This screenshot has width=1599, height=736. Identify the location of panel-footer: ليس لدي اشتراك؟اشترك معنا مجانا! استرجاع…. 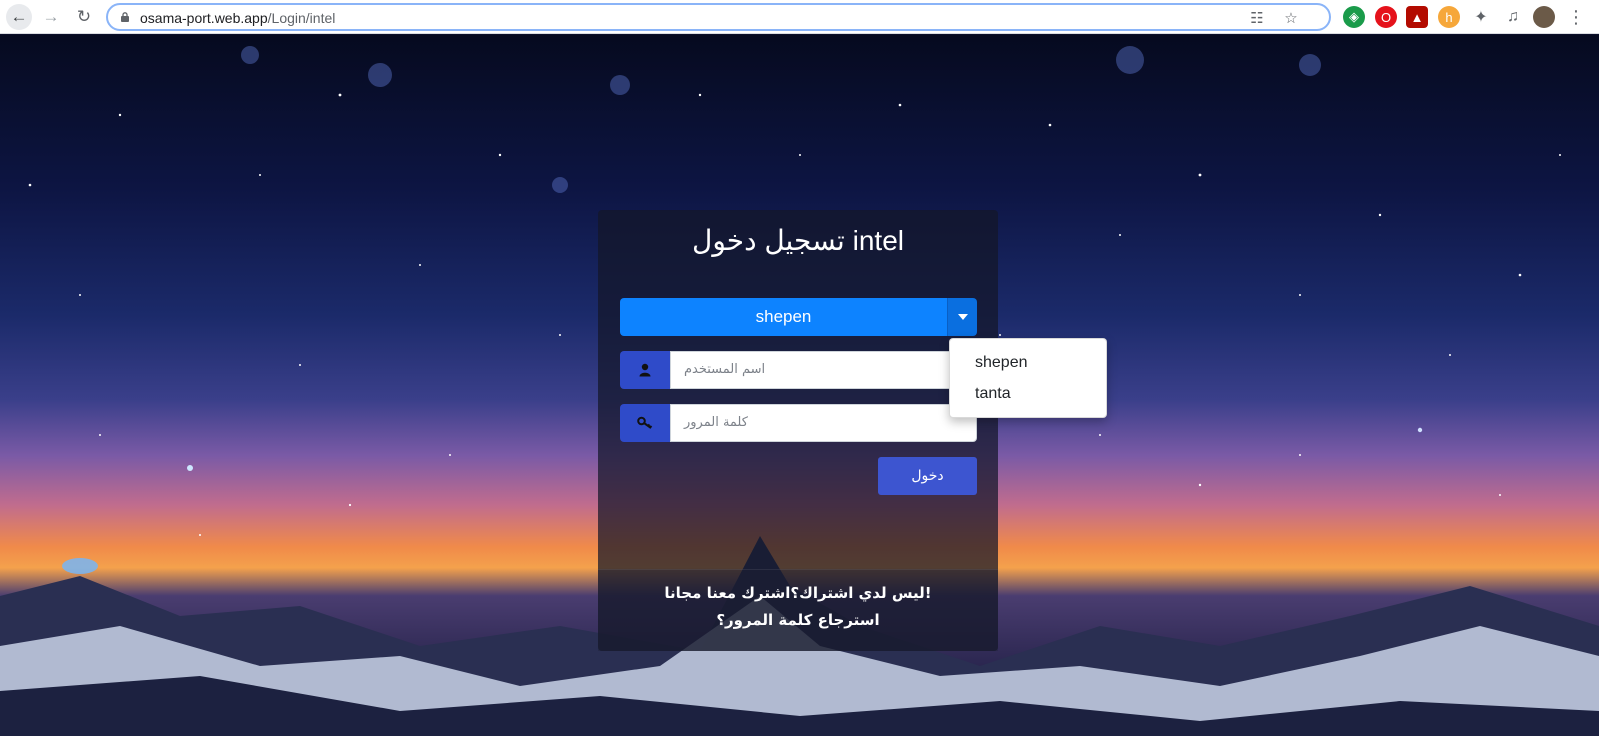
(798, 610).